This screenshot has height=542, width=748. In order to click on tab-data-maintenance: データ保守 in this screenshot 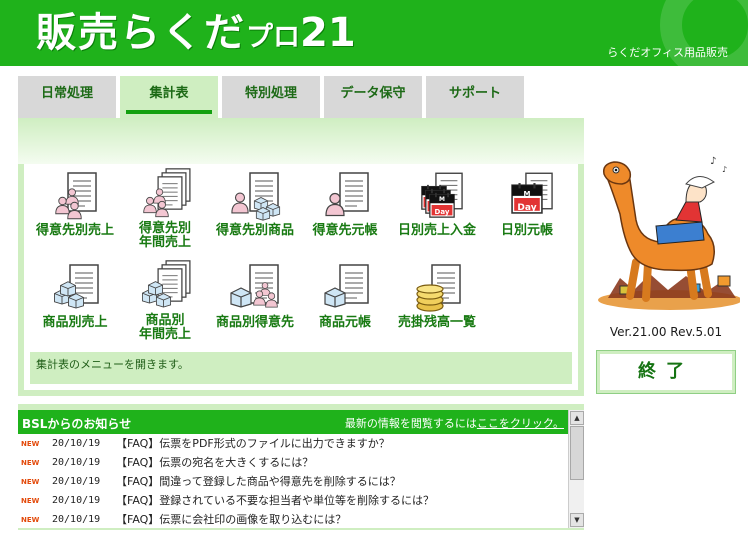, I will do `click(373, 97)`.